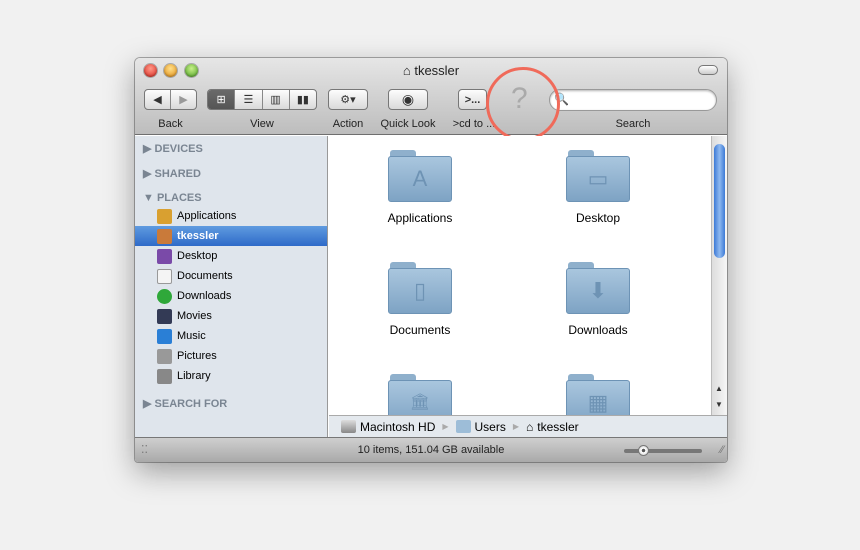 The height and width of the screenshot is (550, 860). What do you see at coordinates (164, 356) in the screenshot?
I see `pictures-icon` at bounding box center [164, 356].